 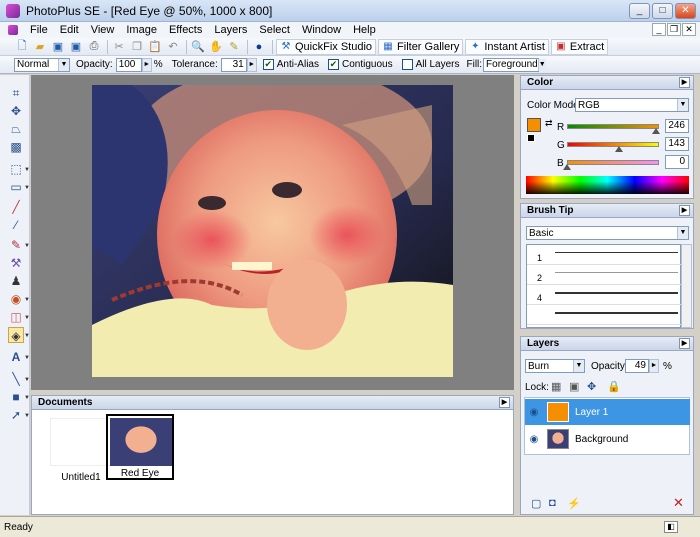 I want to click on new-icon: 🗋, so click(x=22, y=47).